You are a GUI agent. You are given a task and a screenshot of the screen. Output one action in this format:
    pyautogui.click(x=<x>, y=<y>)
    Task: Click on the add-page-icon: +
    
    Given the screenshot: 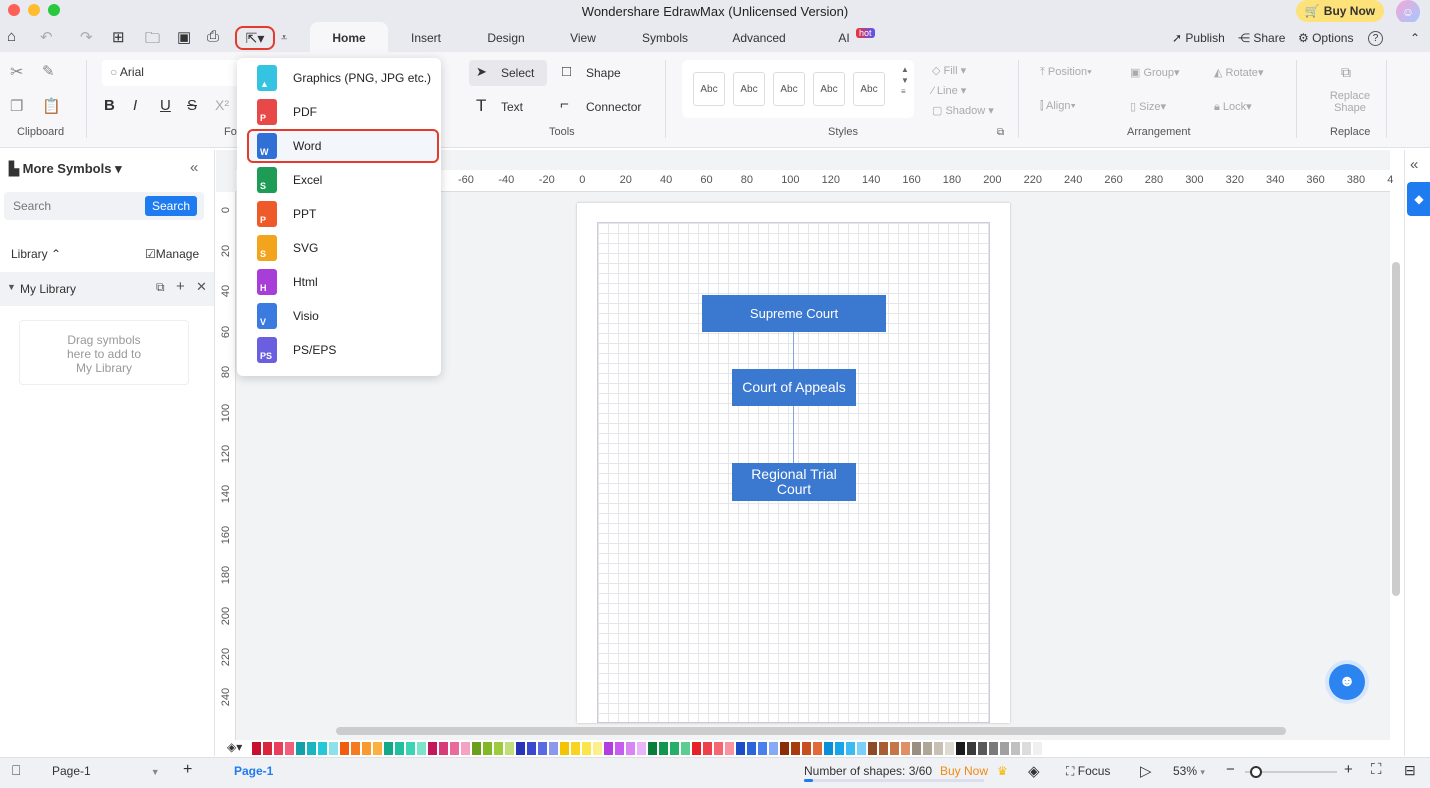 What is the action you would take?
    pyautogui.click(x=187, y=770)
    